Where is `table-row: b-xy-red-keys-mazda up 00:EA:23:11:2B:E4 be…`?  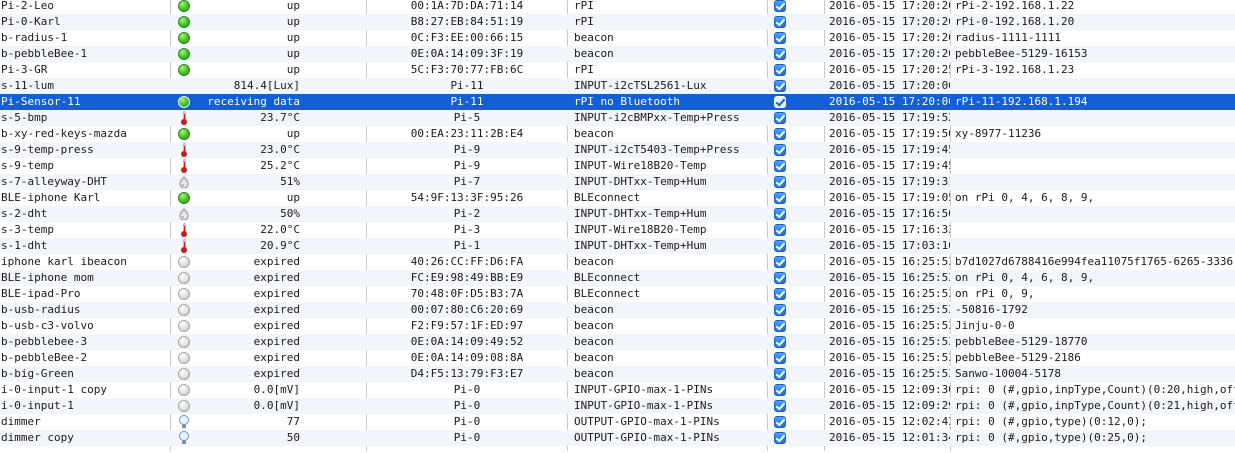 table-row: b-xy-red-keys-mazda up 00:EA:23:11:2B:E4 be… is located at coordinates (617, 134).